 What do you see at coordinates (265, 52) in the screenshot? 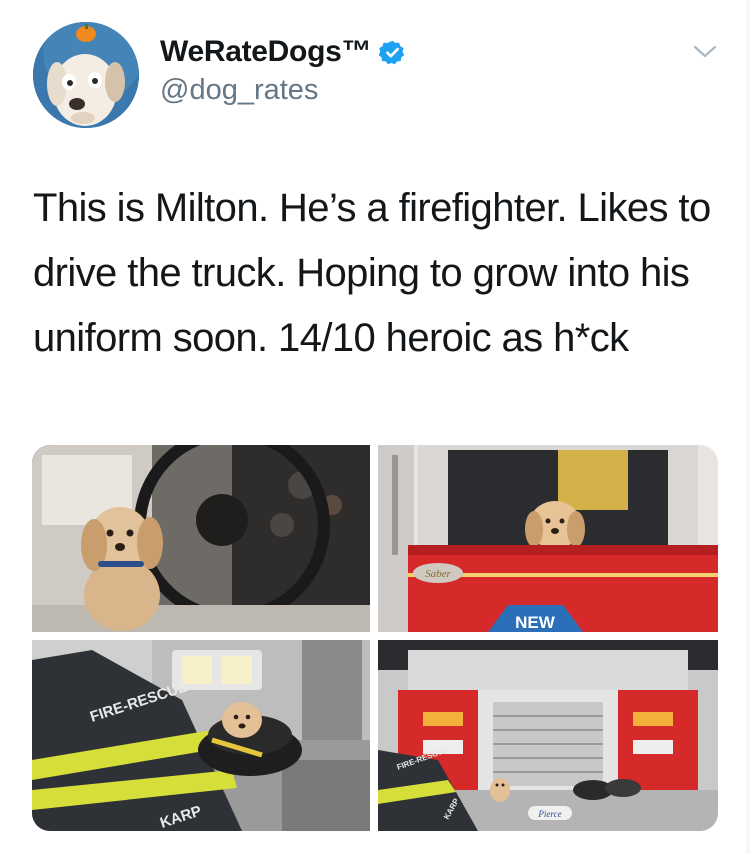
I see `display-name: WeRateDogs™` at bounding box center [265, 52].